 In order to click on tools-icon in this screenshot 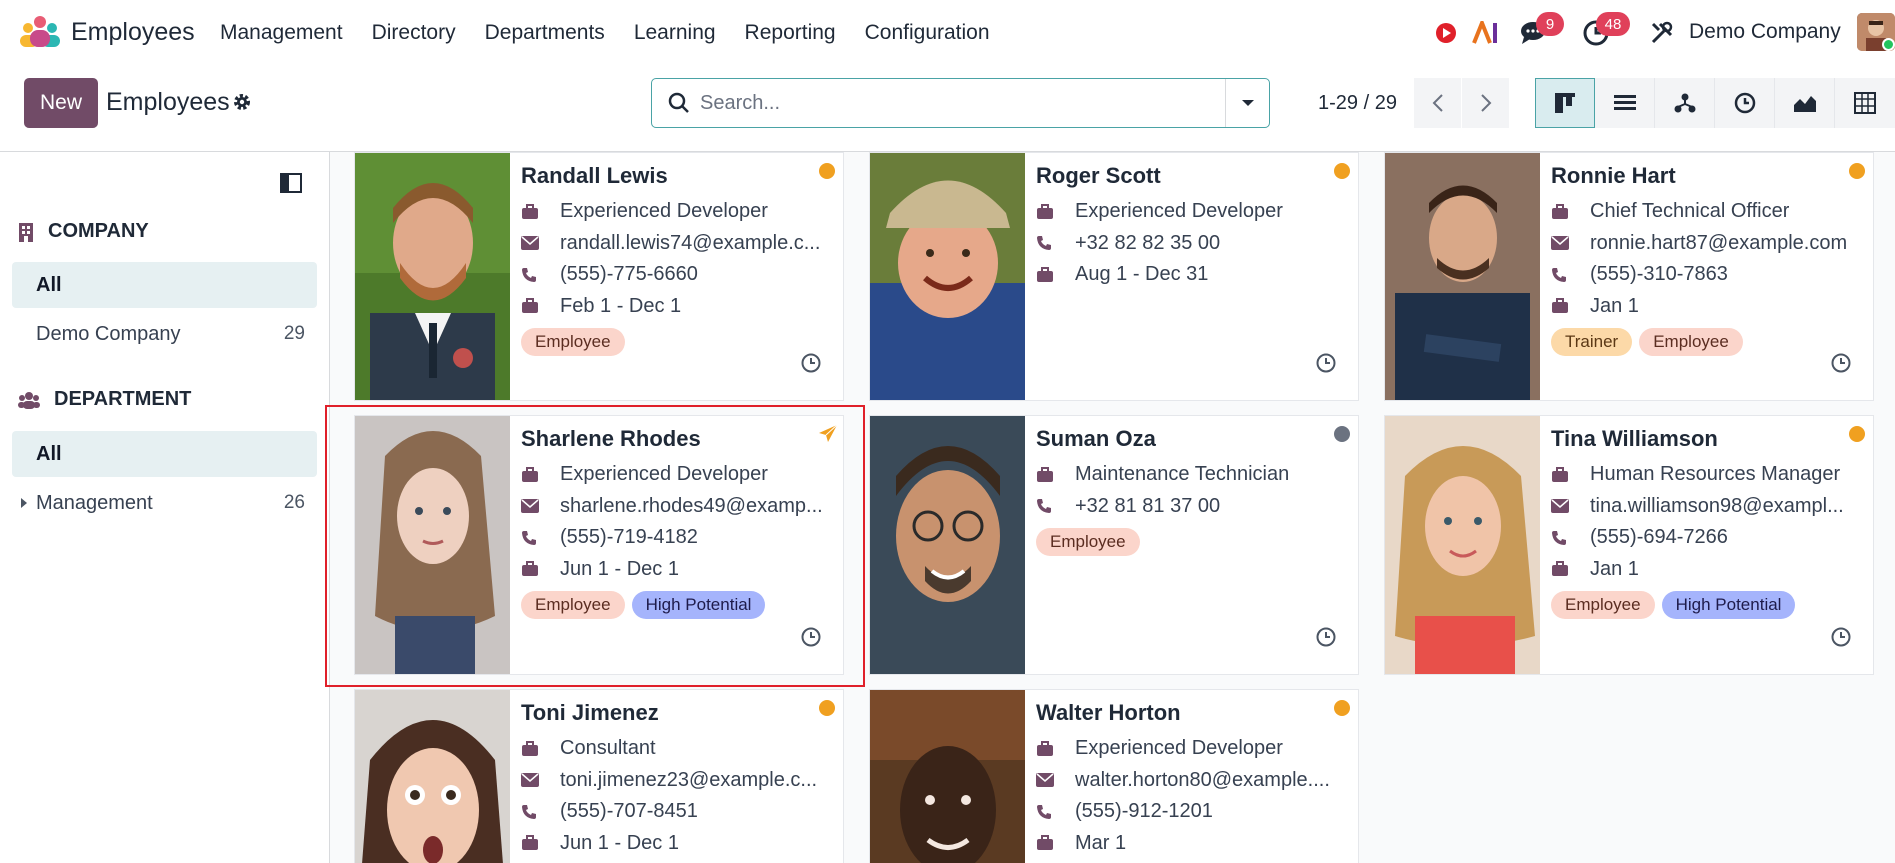, I will do `click(1662, 33)`.